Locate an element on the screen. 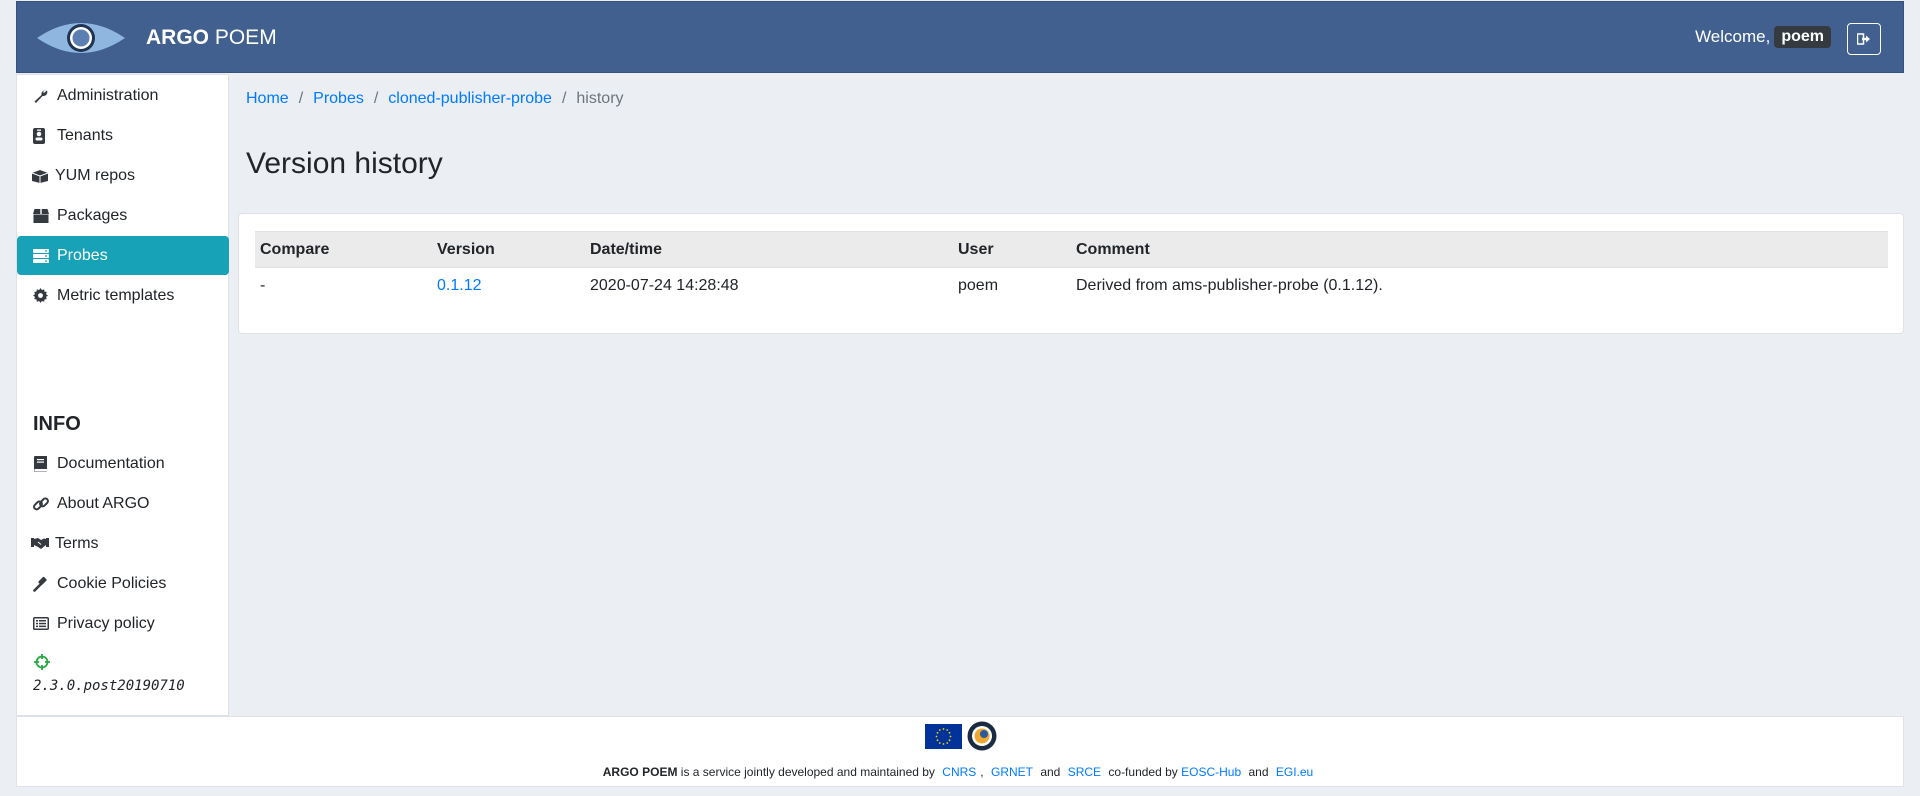  footer-product: ARGO POEM is located at coordinates (640, 772).